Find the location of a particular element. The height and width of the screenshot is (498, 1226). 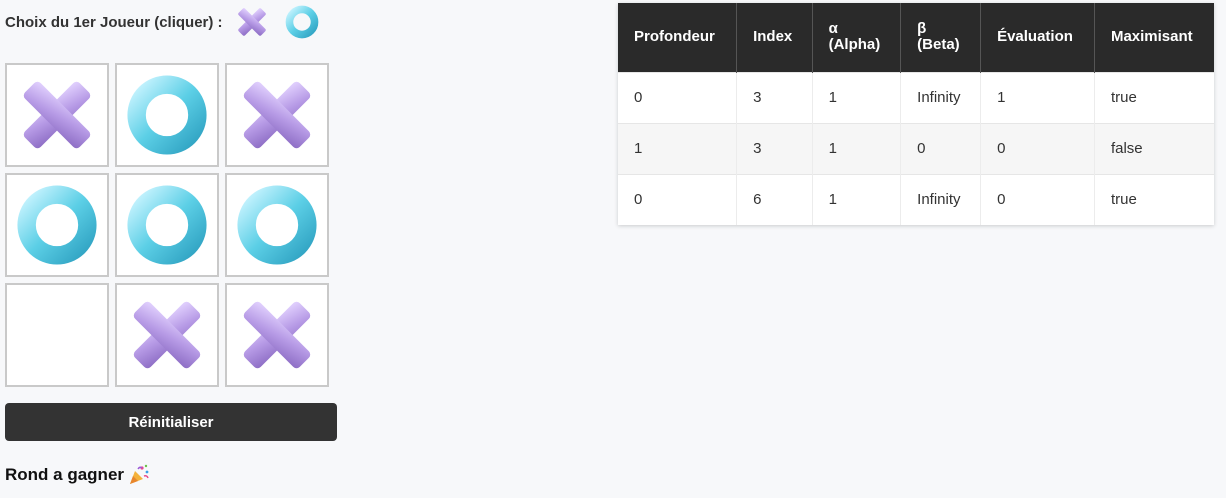

game-status: Rond a gagner is located at coordinates (78, 475).